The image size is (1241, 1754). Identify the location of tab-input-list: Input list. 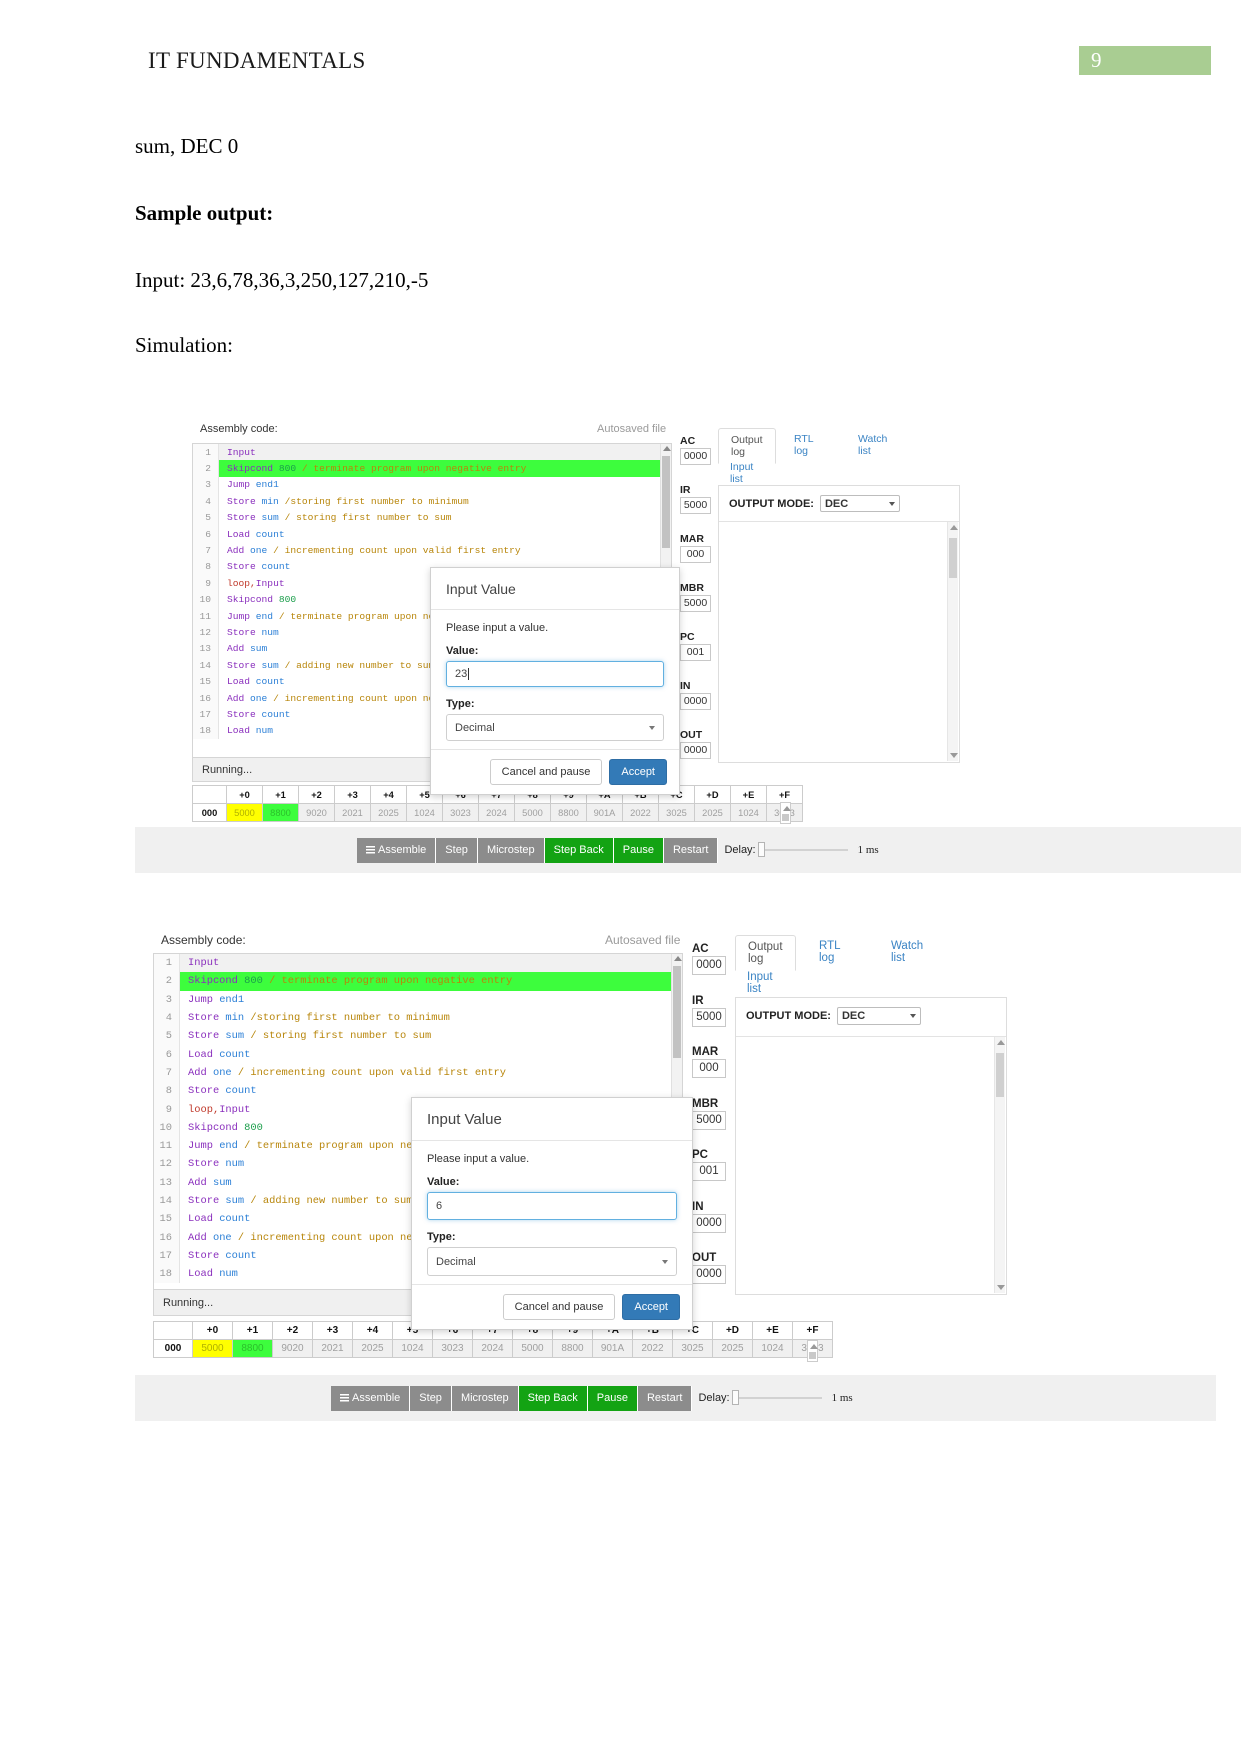
(760, 983).